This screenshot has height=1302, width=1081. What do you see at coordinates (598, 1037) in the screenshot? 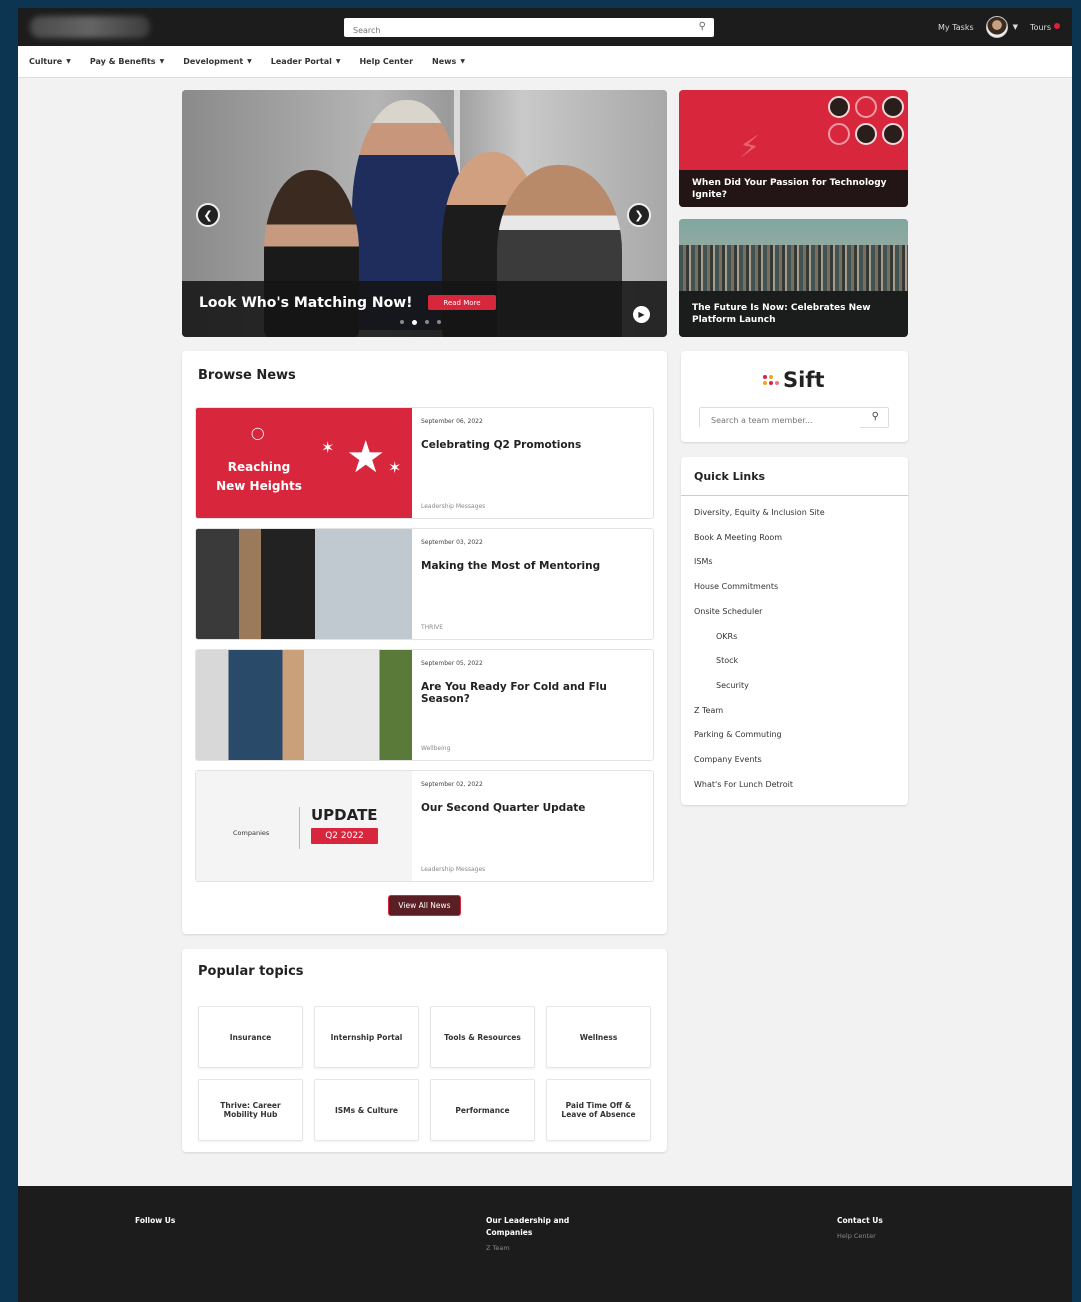
I see `topic-tile-wellness: Wellness` at bounding box center [598, 1037].